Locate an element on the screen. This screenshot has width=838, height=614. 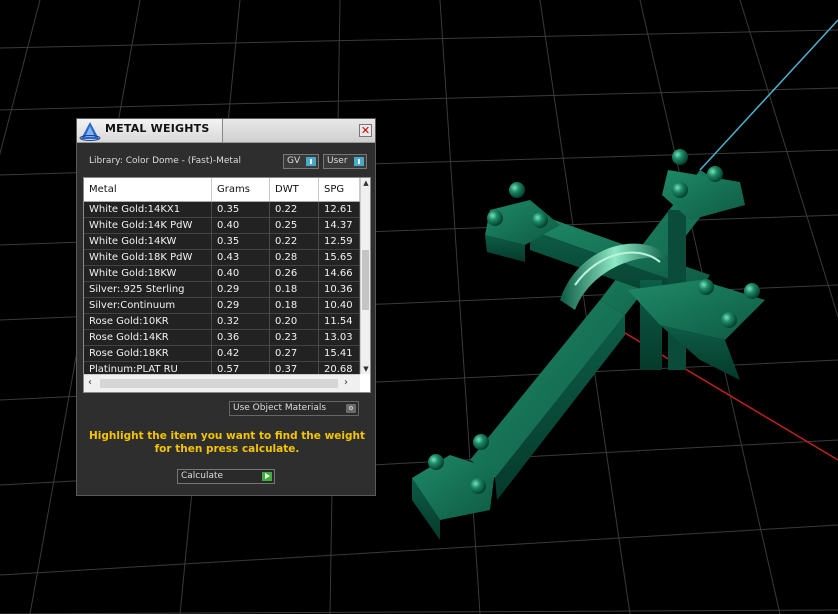
cell-spg: 11.54 is located at coordinates (339, 322).